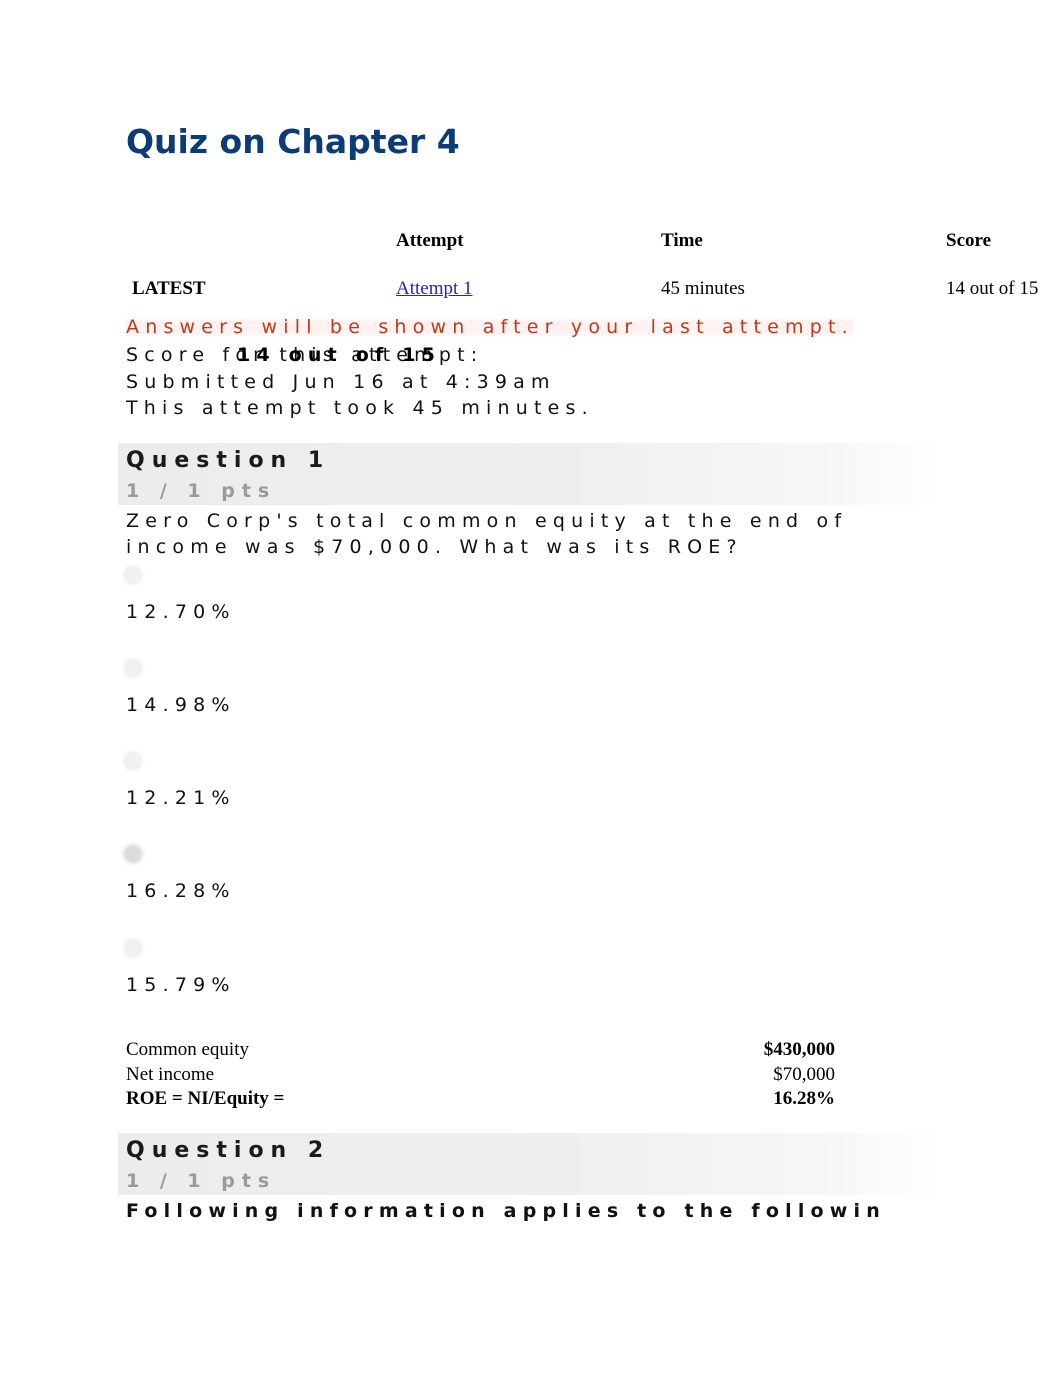 The image size is (1062, 1377). Describe the element at coordinates (434, 547) in the screenshot. I see `question-1-text-line-2: income was $70,000. What was its ROE?` at that location.